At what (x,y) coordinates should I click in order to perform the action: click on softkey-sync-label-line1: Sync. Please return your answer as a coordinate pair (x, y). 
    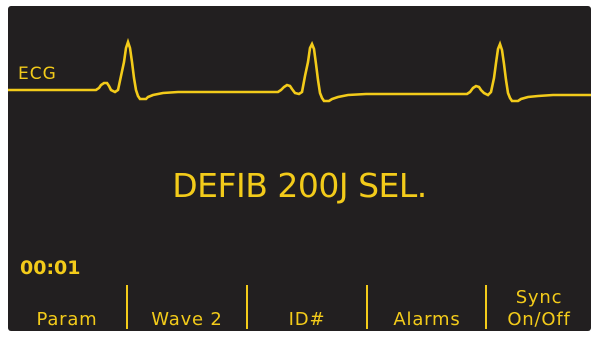
    Looking at the image, I should click on (539, 297).